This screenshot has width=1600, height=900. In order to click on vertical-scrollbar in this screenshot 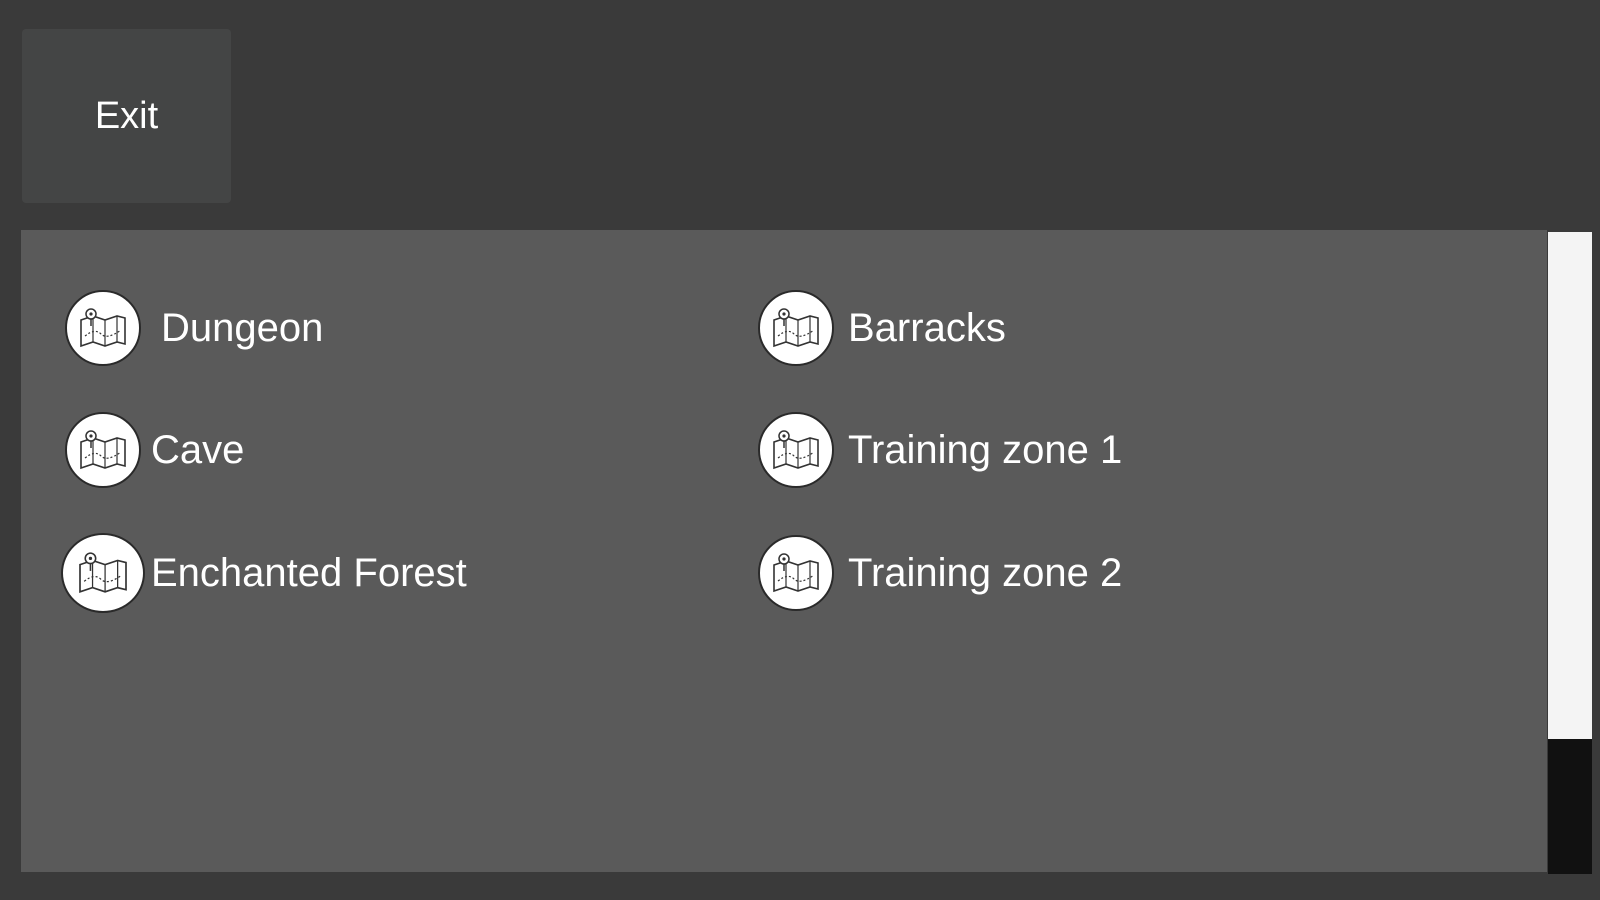, I will do `click(1570, 553)`.